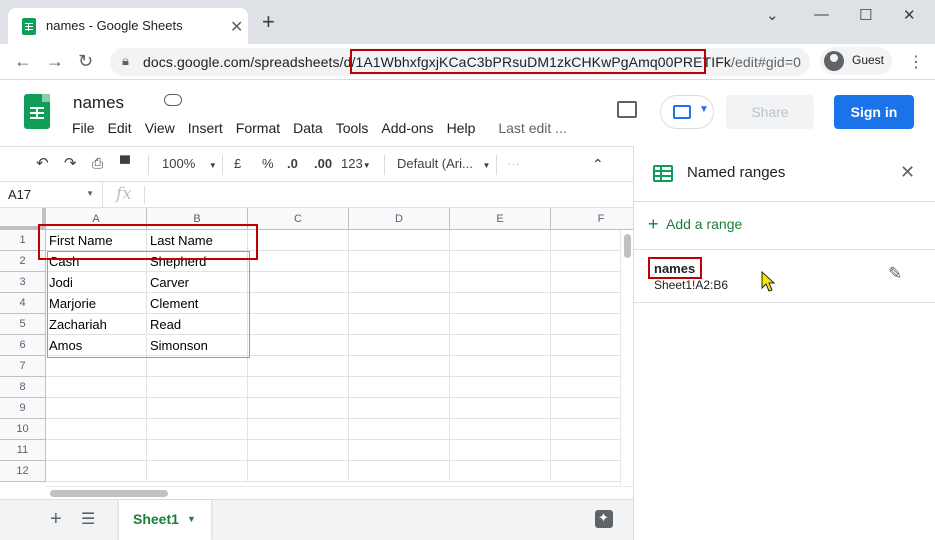  Describe the element at coordinates (399, 219) in the screenshot. I see `column-header-d: D` at that location.